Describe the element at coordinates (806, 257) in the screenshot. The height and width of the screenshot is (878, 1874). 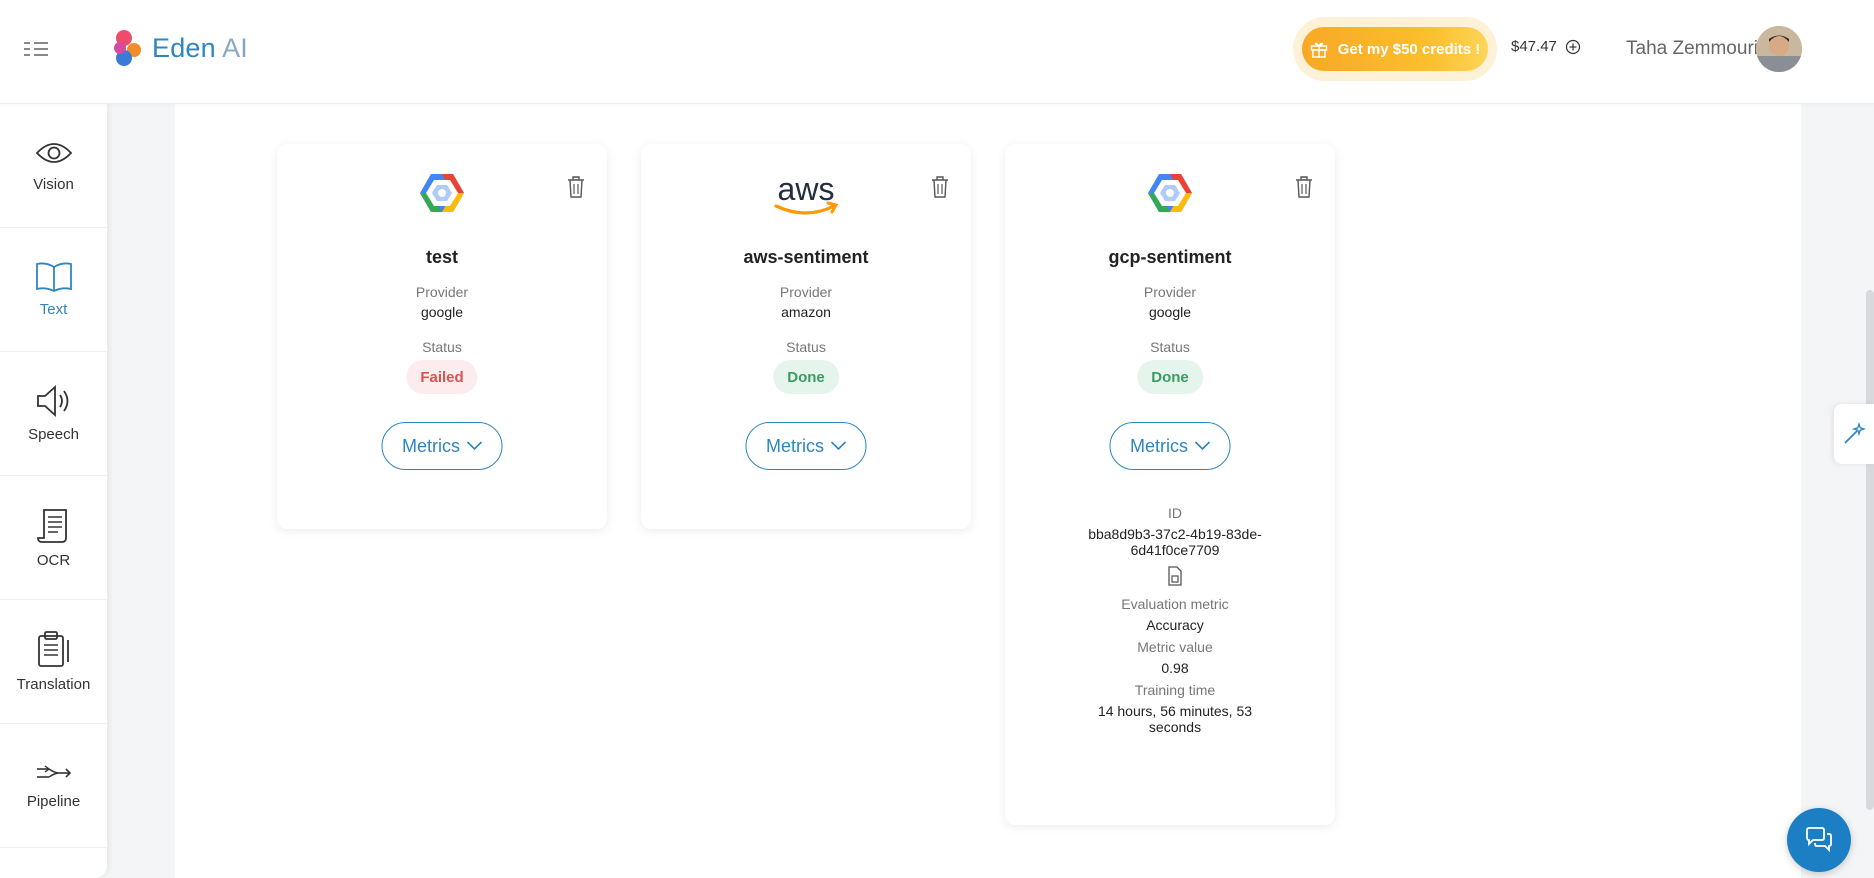
I see `model-name: aws-sentiment` at that location.